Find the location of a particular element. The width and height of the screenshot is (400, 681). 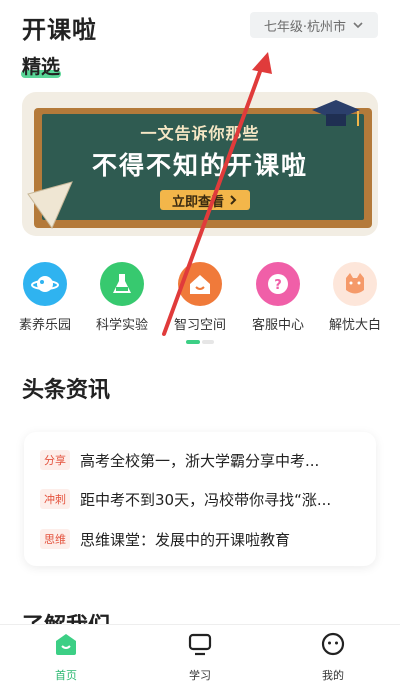

entry-worry-free: 解忧大白 is located at coordinates (355, 297).